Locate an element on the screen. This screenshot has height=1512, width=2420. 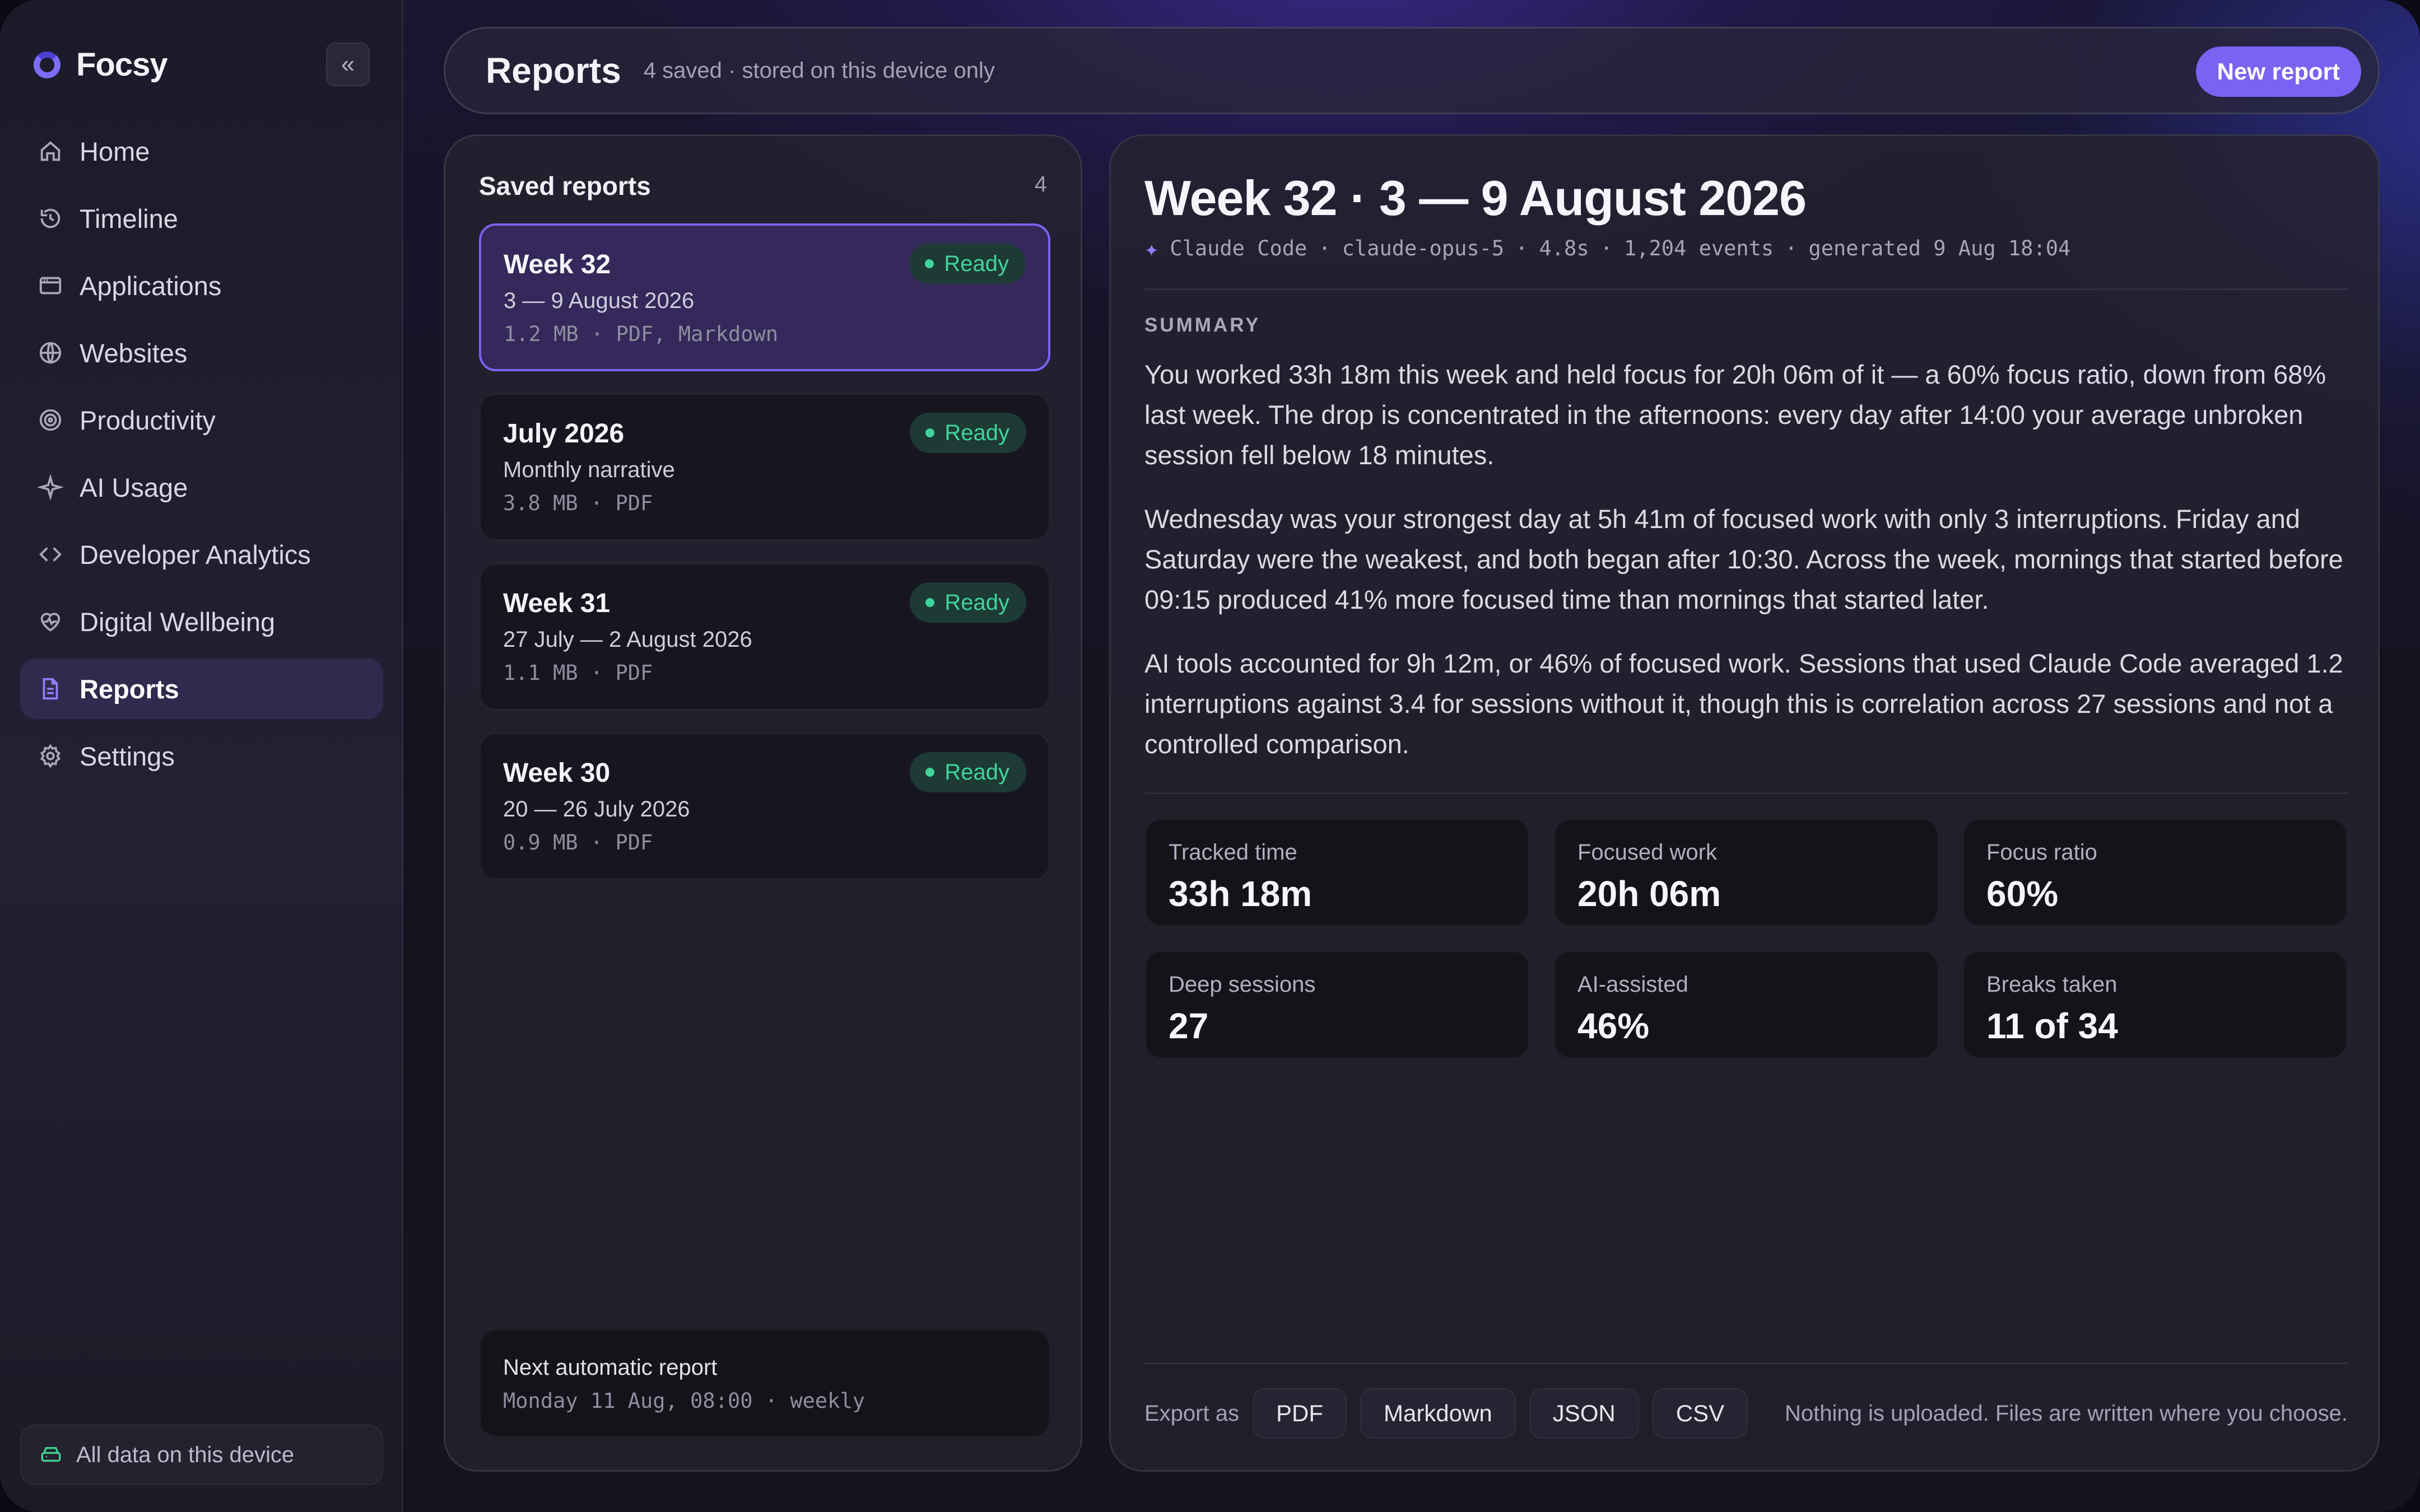
report-card-title: Week 30 is located at coordinates (557, 773).